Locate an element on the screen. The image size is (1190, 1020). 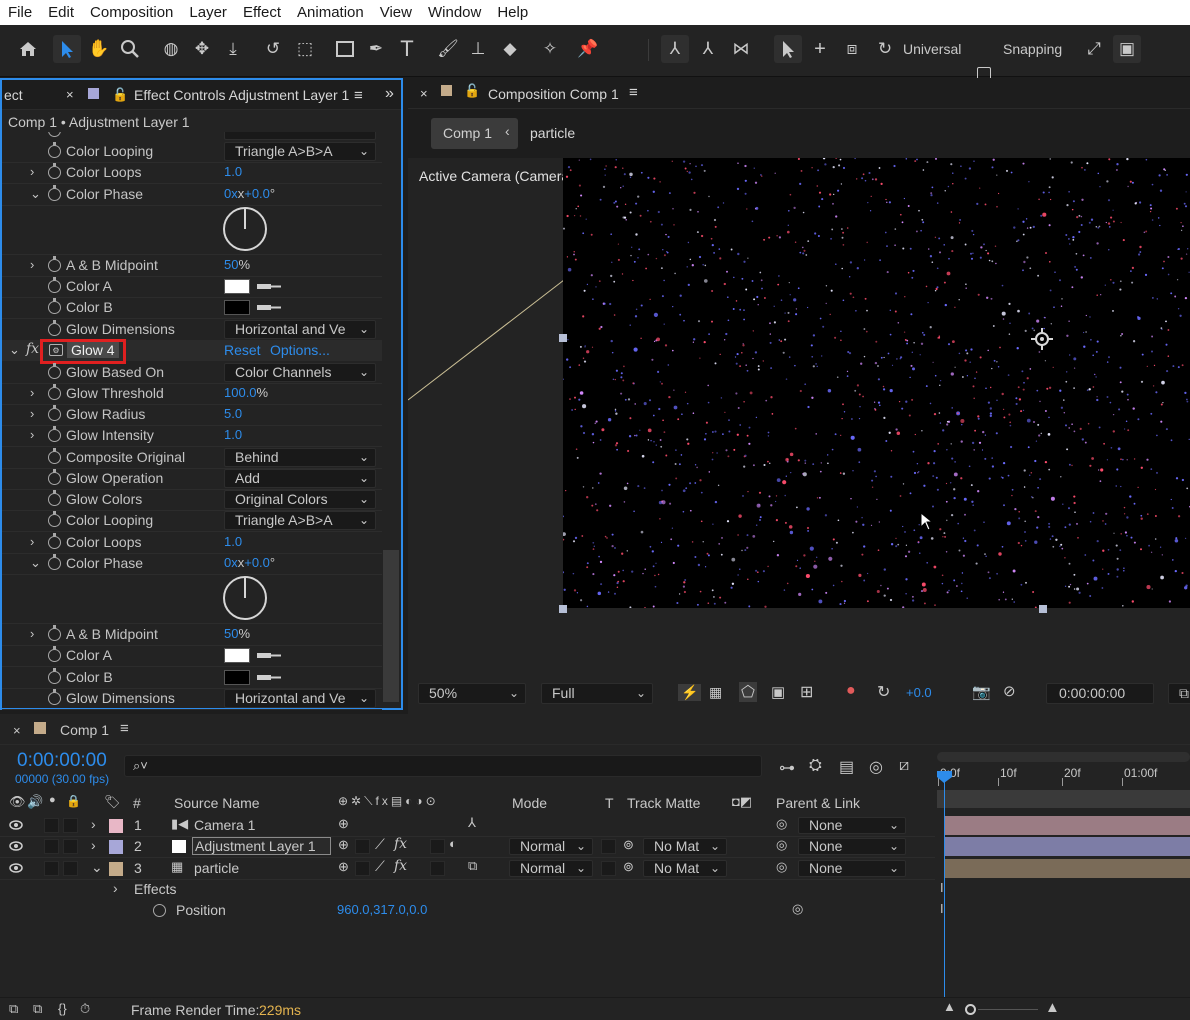
layer-name: particle is located at coordinates (216, 868).